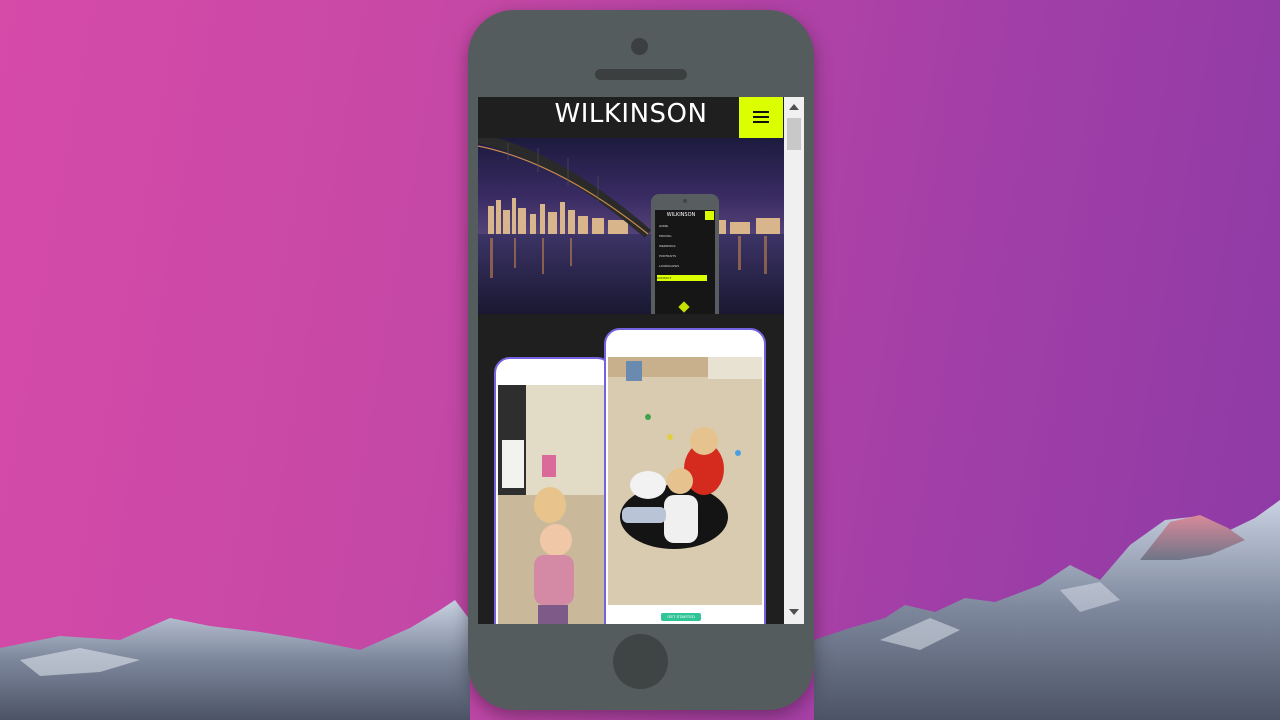  What do you see at coordinates (709, 215) in the screenshot?
I see `mini-close-icon` at bounding box center [709, 215].